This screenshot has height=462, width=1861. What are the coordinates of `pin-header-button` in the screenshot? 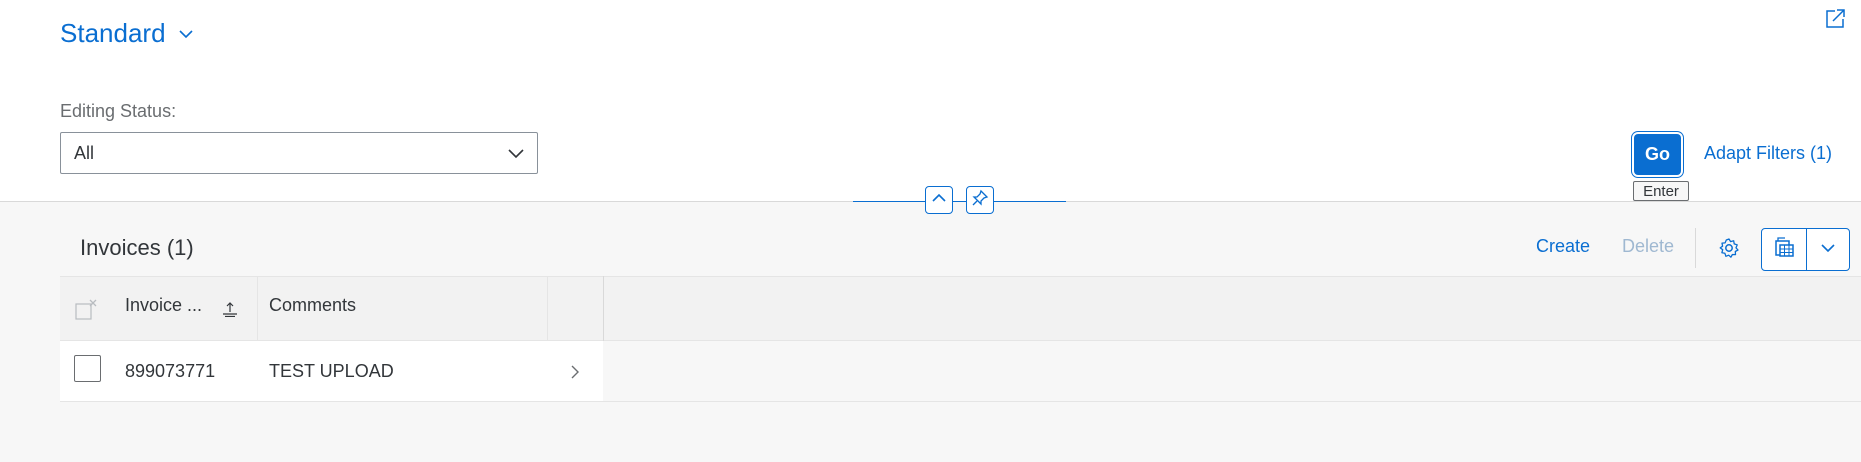 It's located at (980, 200).